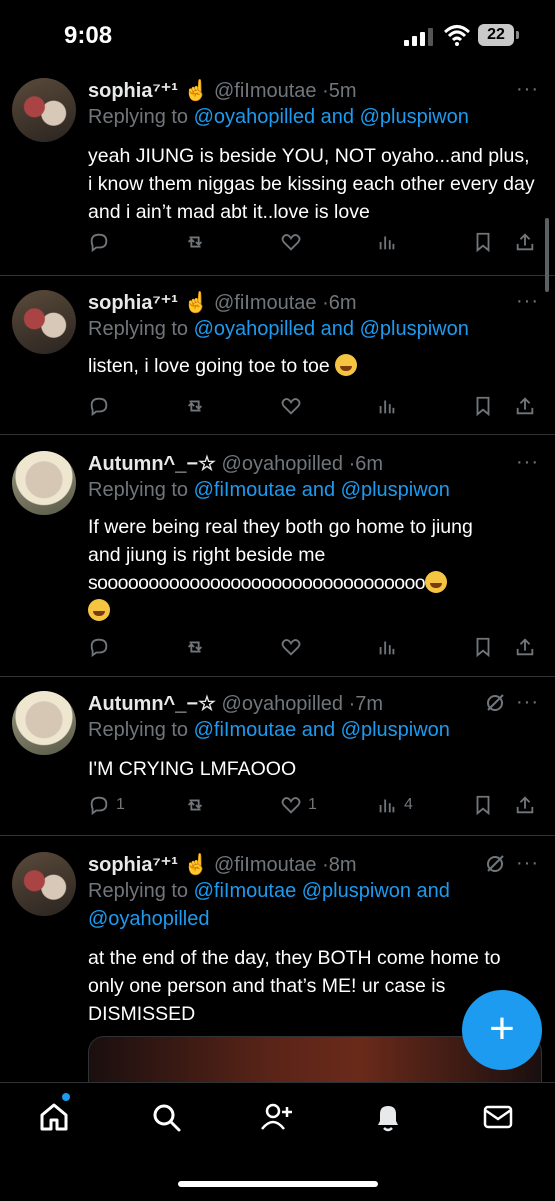 The height and width of the screenshot is (1201, 555). I want to click on replying-to-continued: @oyahopilled, so click(149, 919).